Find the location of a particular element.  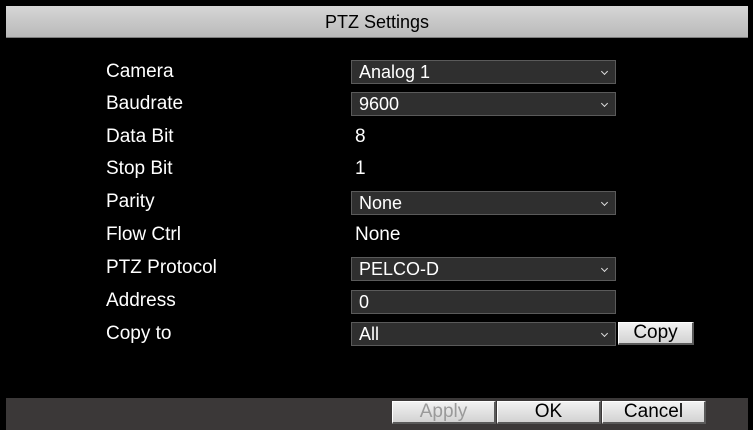

cancel-button: Cancel is located at coordinates (654, 412).